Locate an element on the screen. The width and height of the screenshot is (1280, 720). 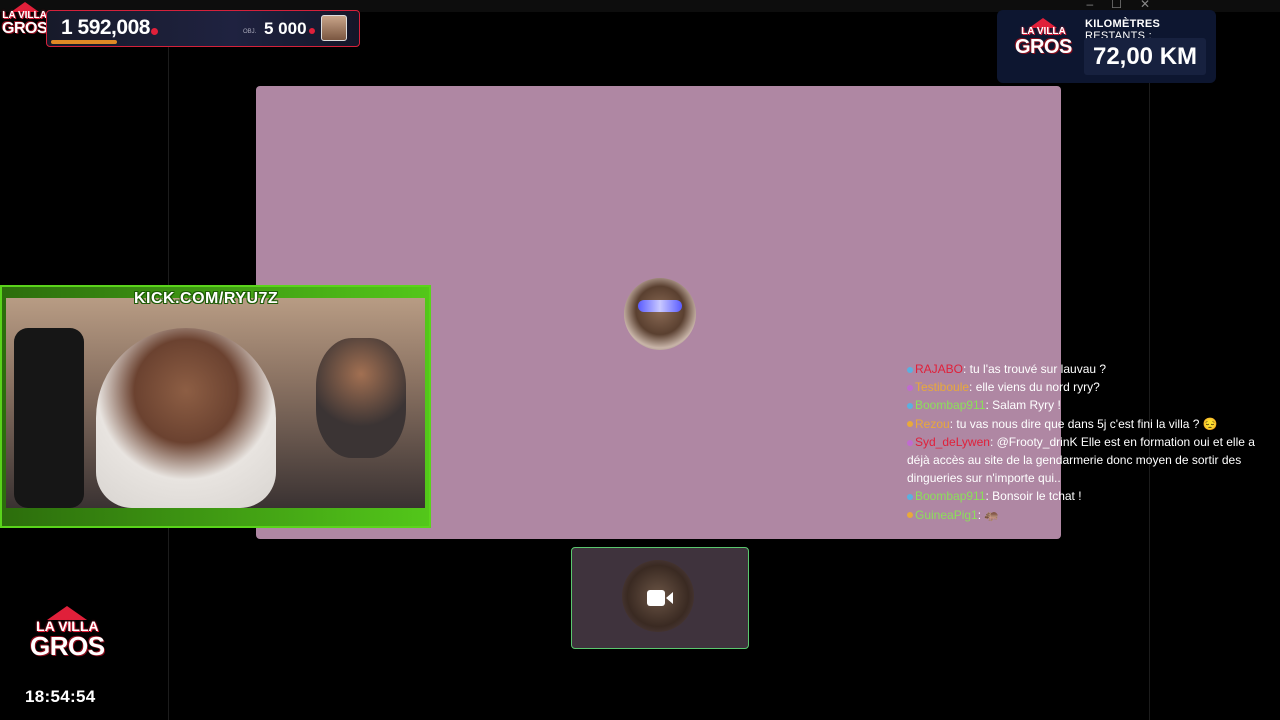
chat-text: : Bonsoir le tchat ! is located at coordinates (1033, 496).